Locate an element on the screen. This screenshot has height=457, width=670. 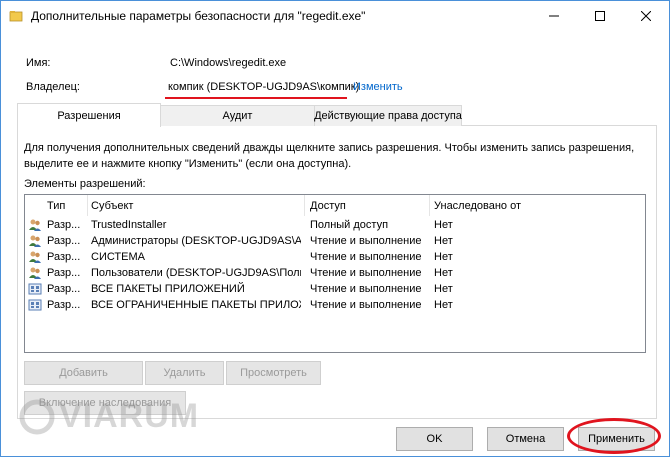
tab-permissions: Разрешения is located at coordinates (89, 115).